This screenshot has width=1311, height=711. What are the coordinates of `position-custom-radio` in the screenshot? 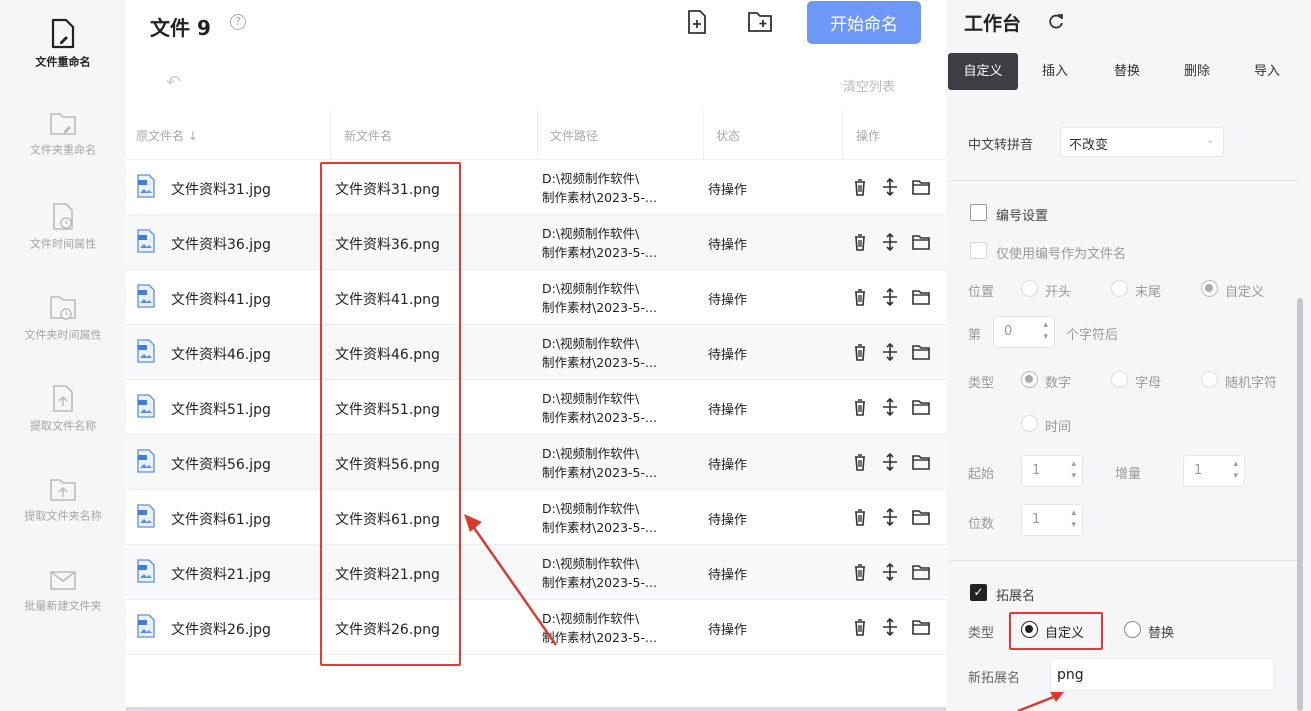 It's located at (1209, 288).